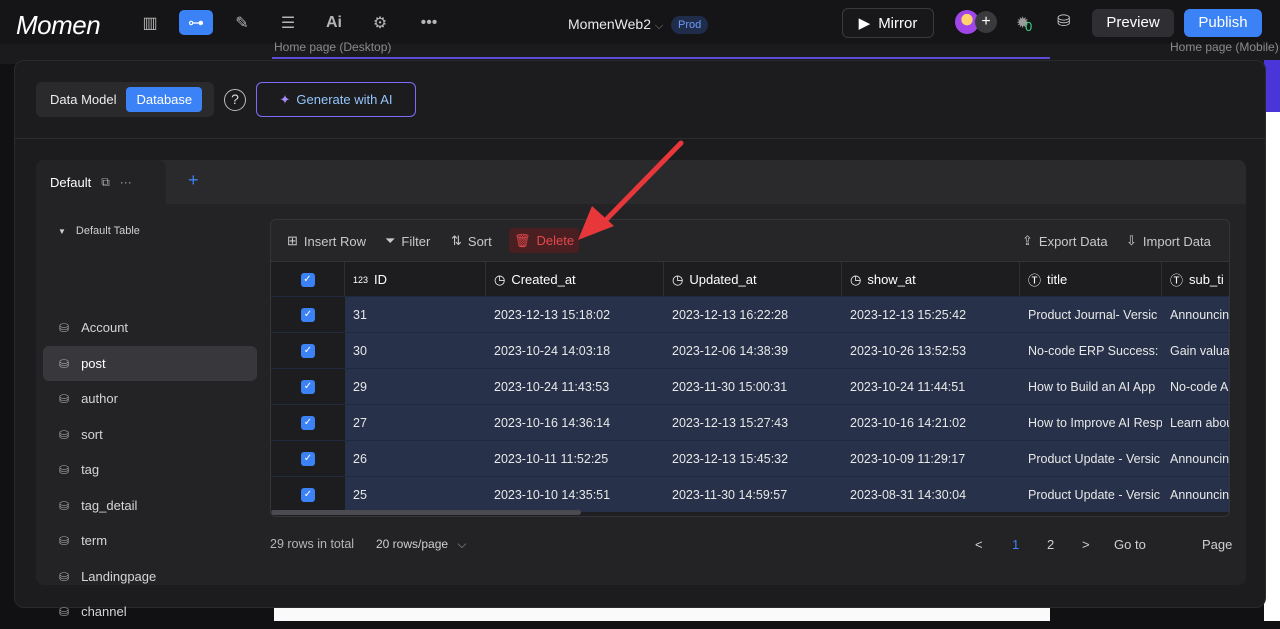 The image size is (1280, 629). I want to click on sidebar-item-sort: ⛁ sort, so click(150, 434).